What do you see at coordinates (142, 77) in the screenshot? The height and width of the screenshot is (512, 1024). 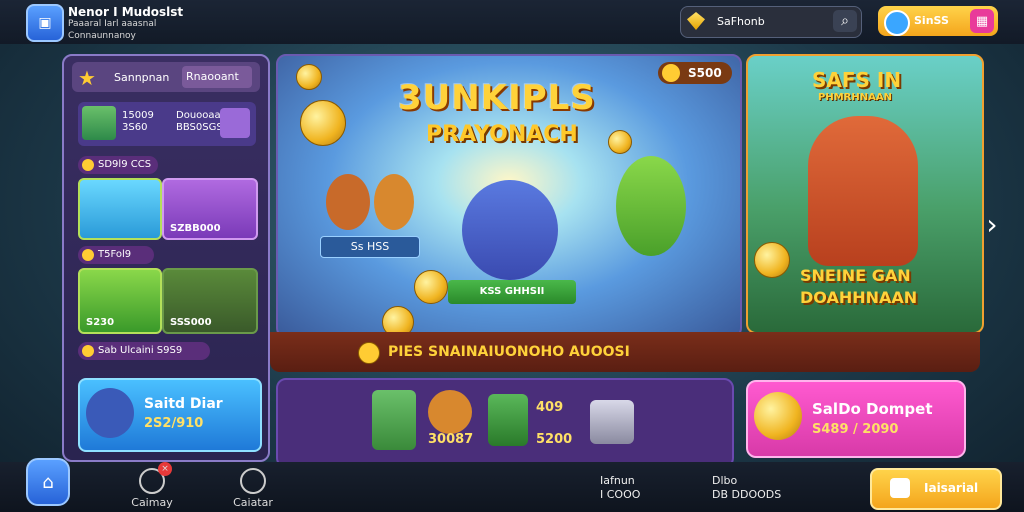 I see `left-panel-title: Sannpnan` at bounding box center [142, 77].